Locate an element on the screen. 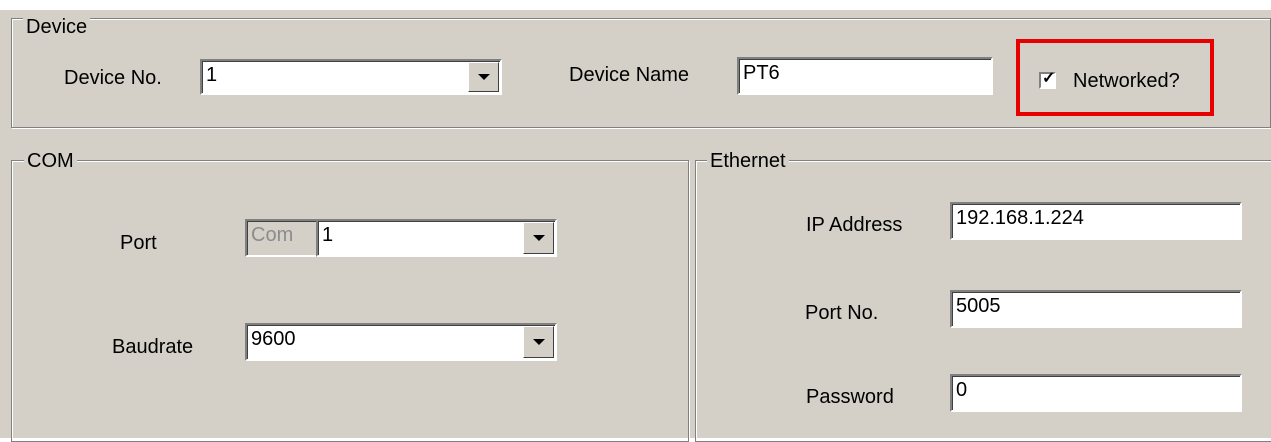 This screenshot has height=442, width=1271. password-input: 0 is located at coordinates (1096, 393).